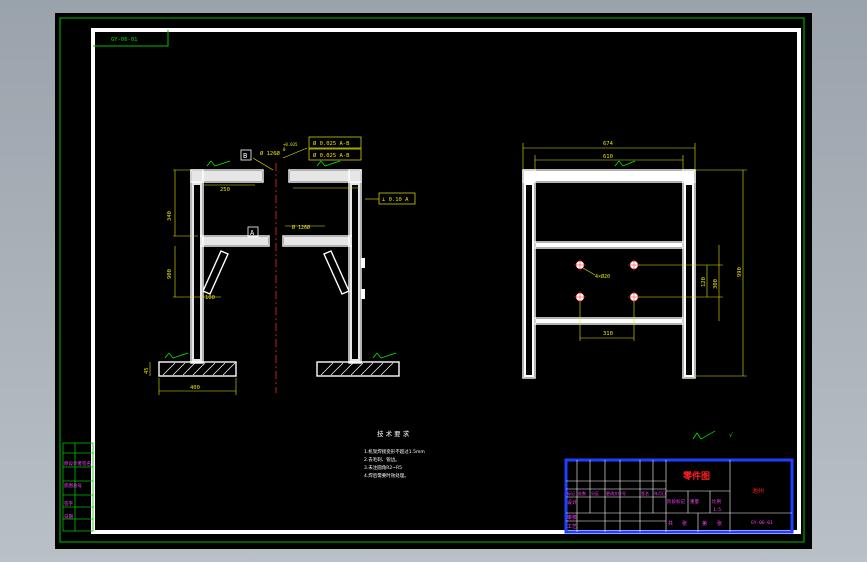 The image size is (867, 562). What do you see at coordinates (608, 144) in the screenshot?
I see `dim-overall-w: 674` at bounding box center [608, 144].